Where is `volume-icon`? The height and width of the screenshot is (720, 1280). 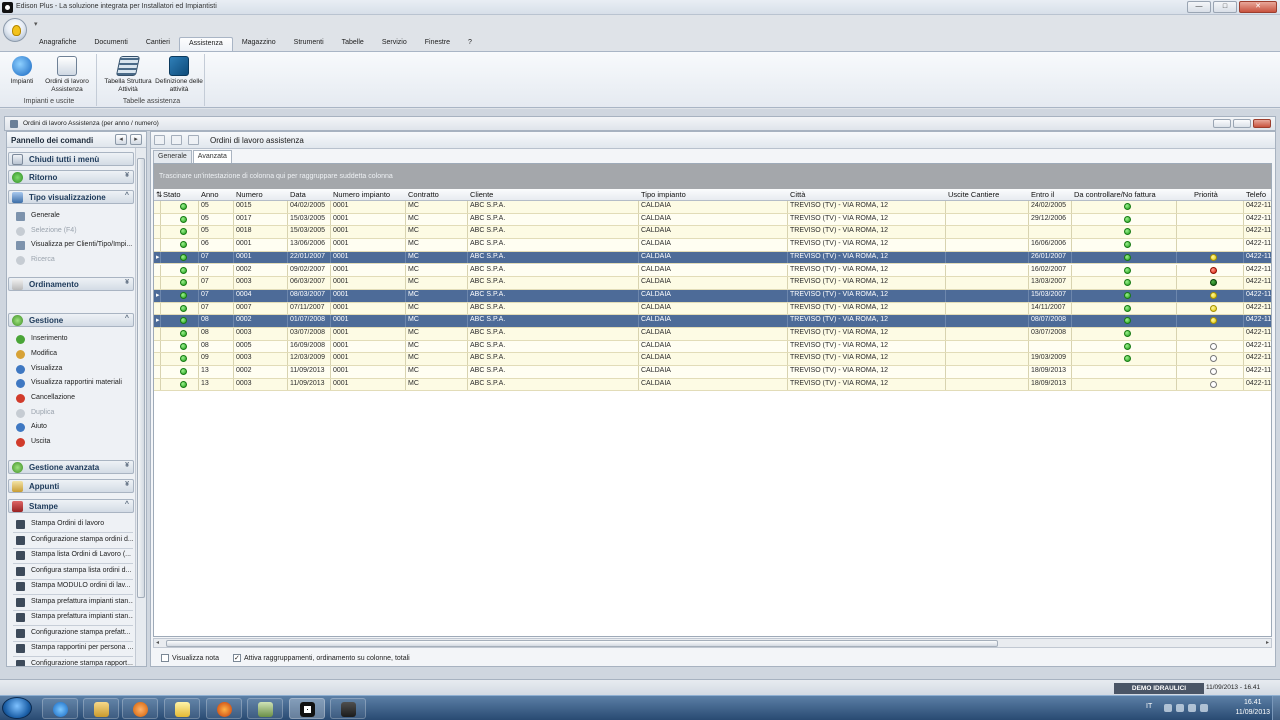 volume-icon is located at coordinates (1204, 708).